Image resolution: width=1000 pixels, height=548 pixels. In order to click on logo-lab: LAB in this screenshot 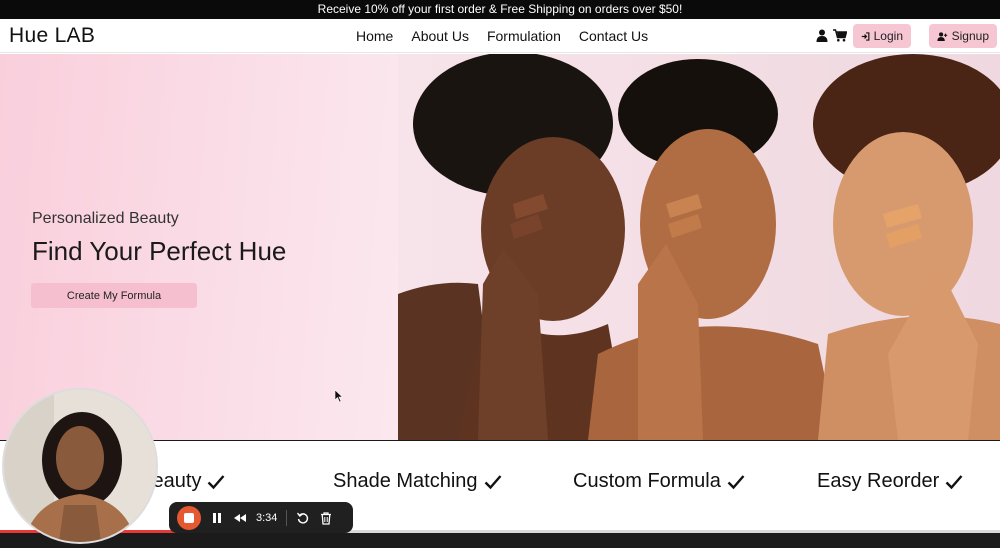, I will do `click(75, 35)`.